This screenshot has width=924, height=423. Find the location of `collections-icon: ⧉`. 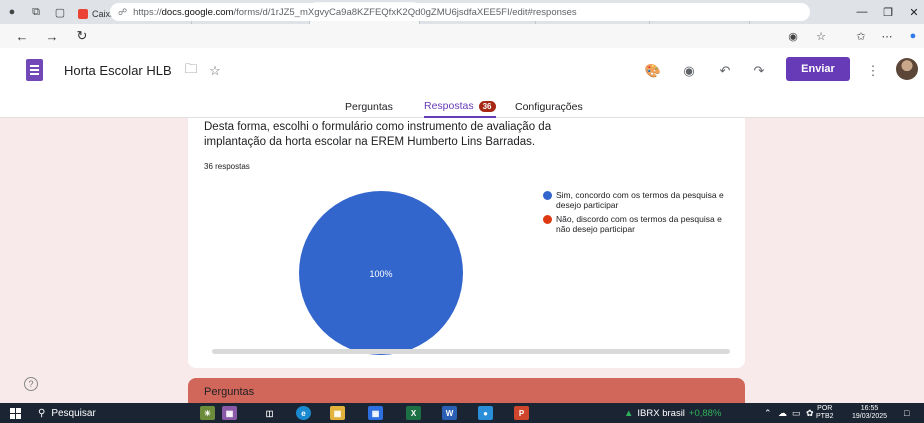

collections-icon: ⧉ is located at coordinates (36, 12).